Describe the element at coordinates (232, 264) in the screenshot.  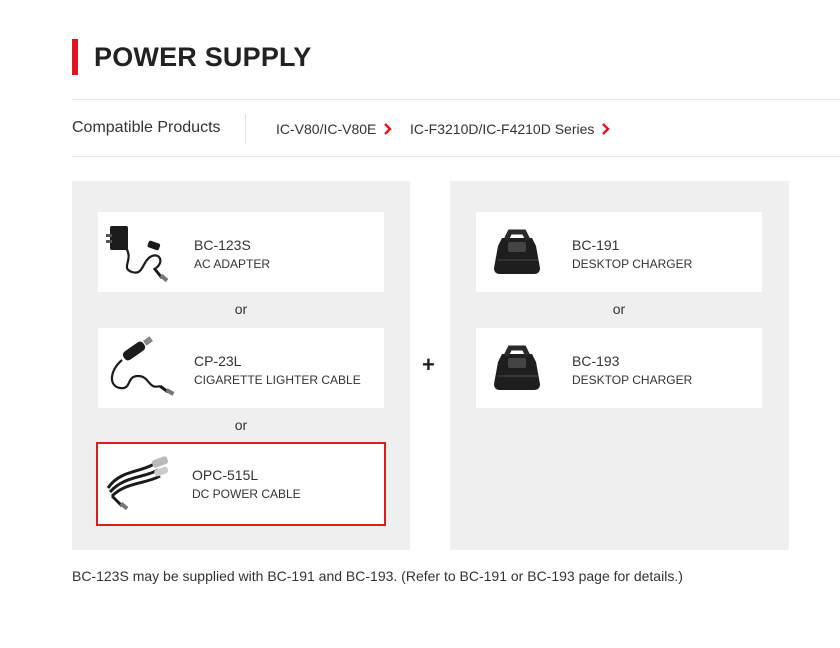
I see `product-description: AC ADAPTER` at that location.